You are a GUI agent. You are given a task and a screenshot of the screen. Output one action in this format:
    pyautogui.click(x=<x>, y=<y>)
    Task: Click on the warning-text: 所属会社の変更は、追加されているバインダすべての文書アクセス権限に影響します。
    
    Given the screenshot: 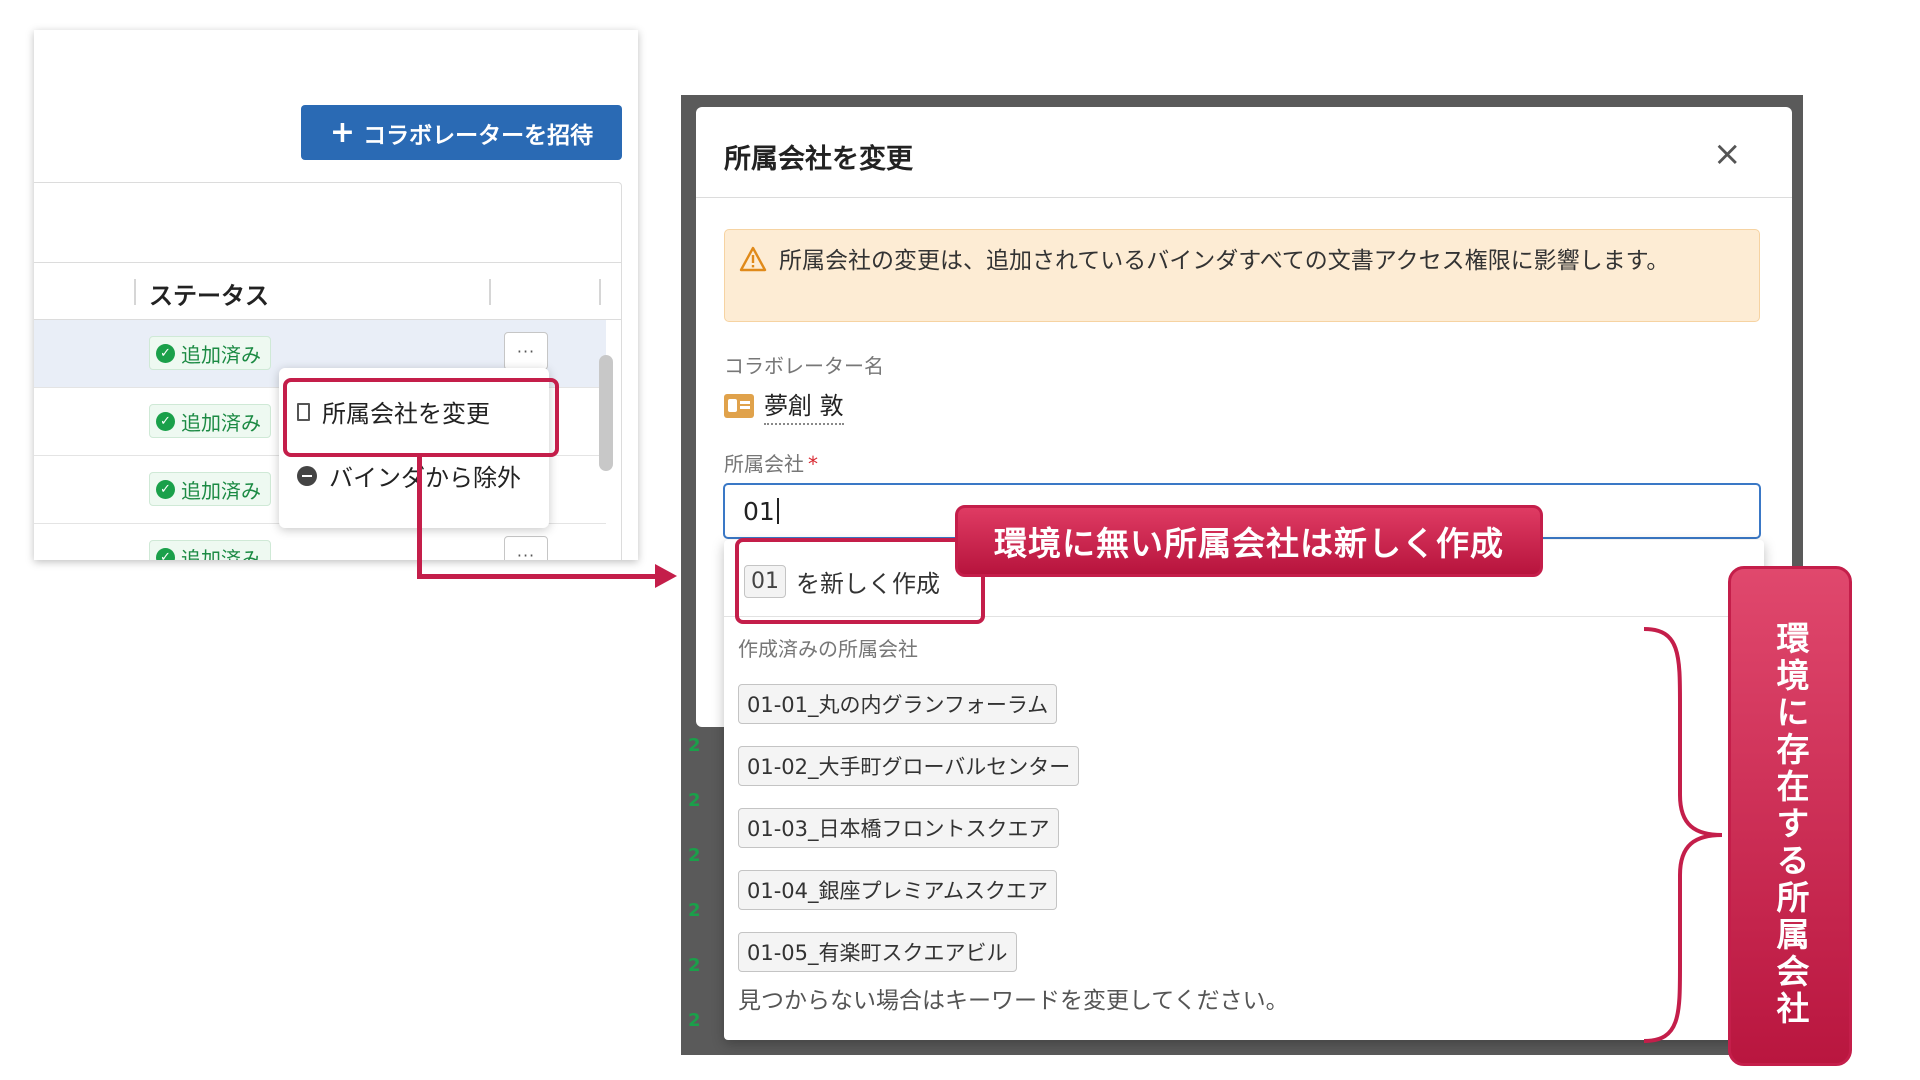 What is the action you would take?
    pyautogui.click(x=1224, y=261)
    